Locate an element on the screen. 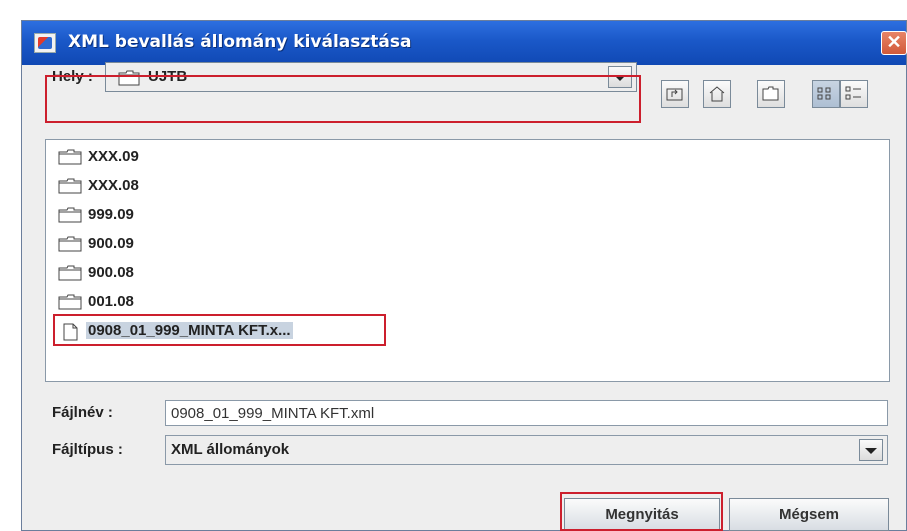 The width and height of the screenshot is (907, 531). list-item-label: 001.08 is located at coordinates (111, 301).